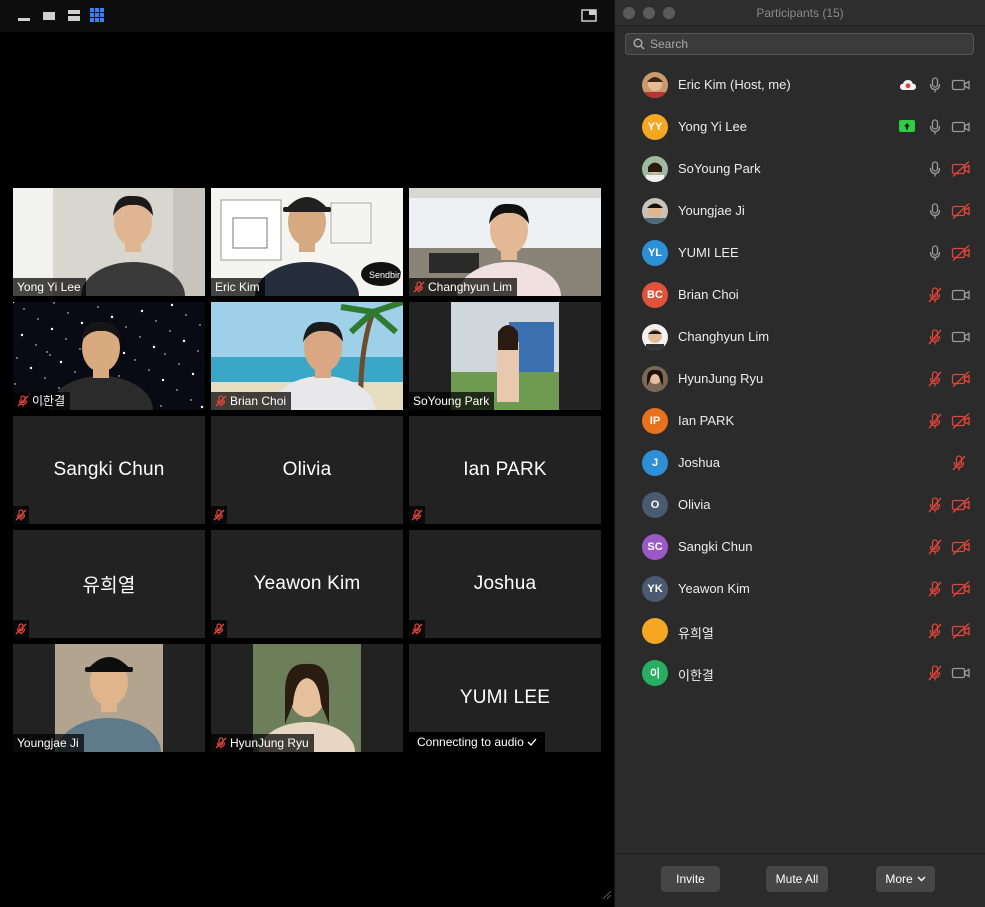 The width and height of the screenshot is (985, 907). What do you see at coordinates (505, 242) in the screenshot?
I see `video-tile: Changhyun Lim` at bounding box center [505, 242].